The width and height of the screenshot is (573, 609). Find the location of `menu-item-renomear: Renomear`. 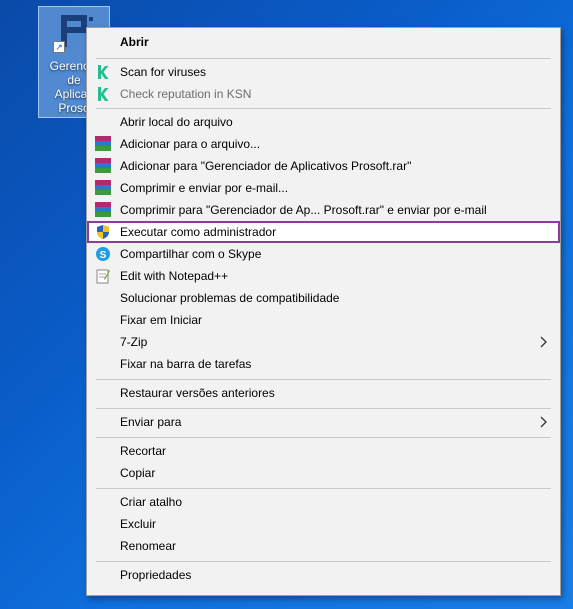

menu-item-renomear: Renomear is located at coordinates (323, 546).